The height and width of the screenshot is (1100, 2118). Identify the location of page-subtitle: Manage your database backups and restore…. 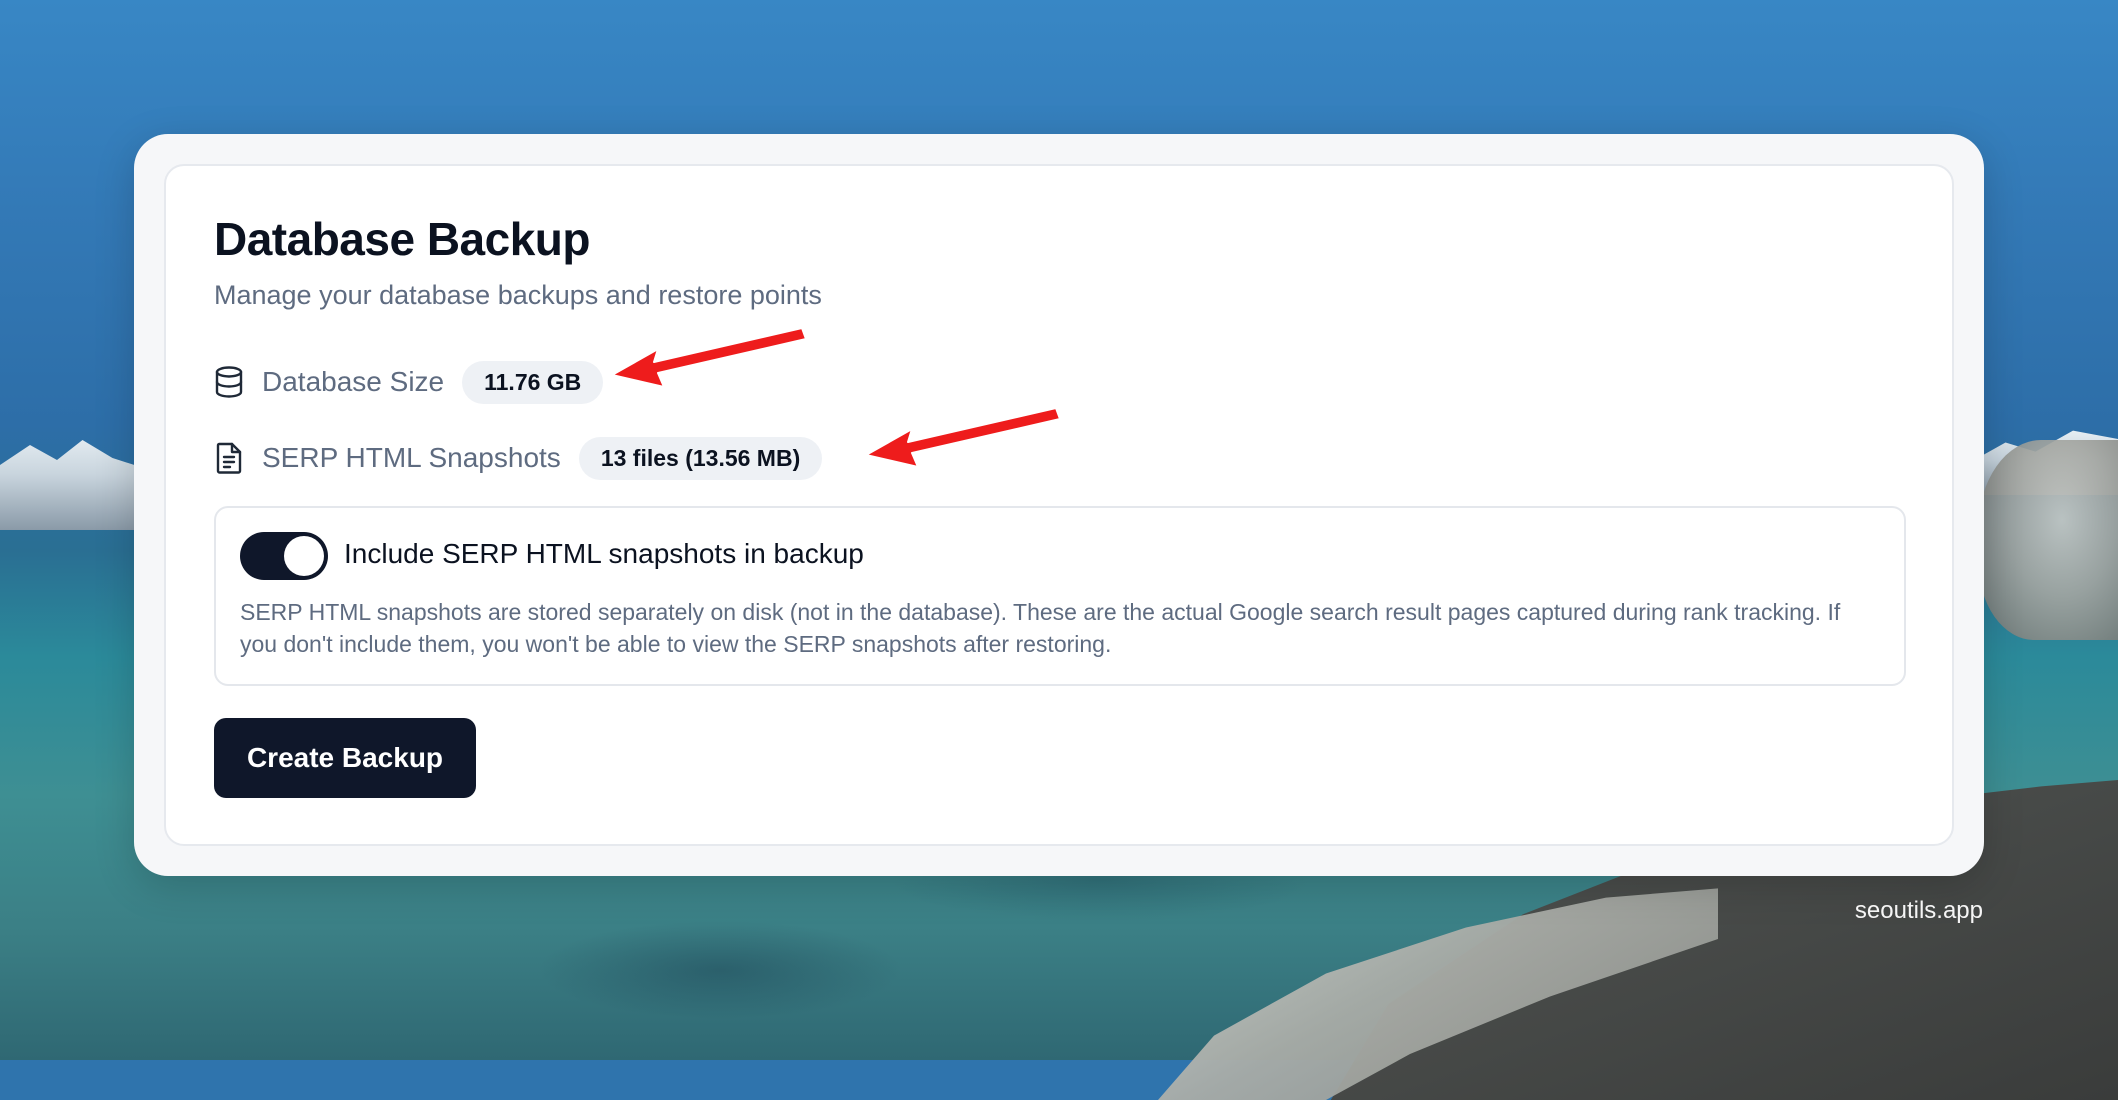
(518, 295).